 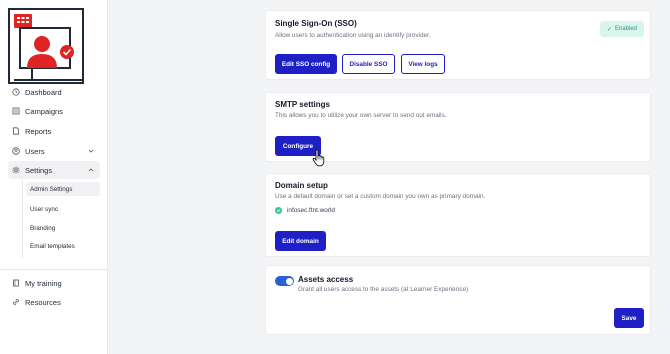 I want to click on sidebar-item-label: Dashboard, so click(x=43, y=92).